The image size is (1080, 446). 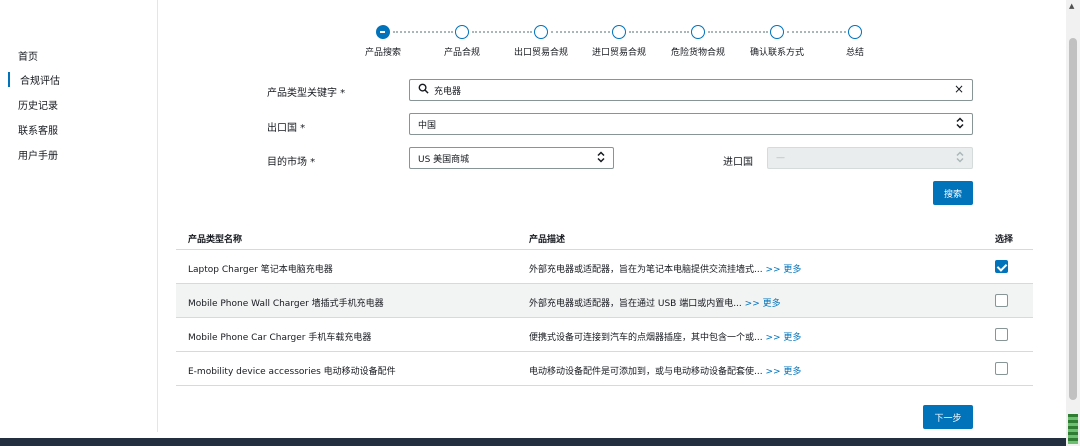 I want to click on product-type-name: Mobile Phone Wall Charger 墙插式手机充电器, so click(x=286, y=304).